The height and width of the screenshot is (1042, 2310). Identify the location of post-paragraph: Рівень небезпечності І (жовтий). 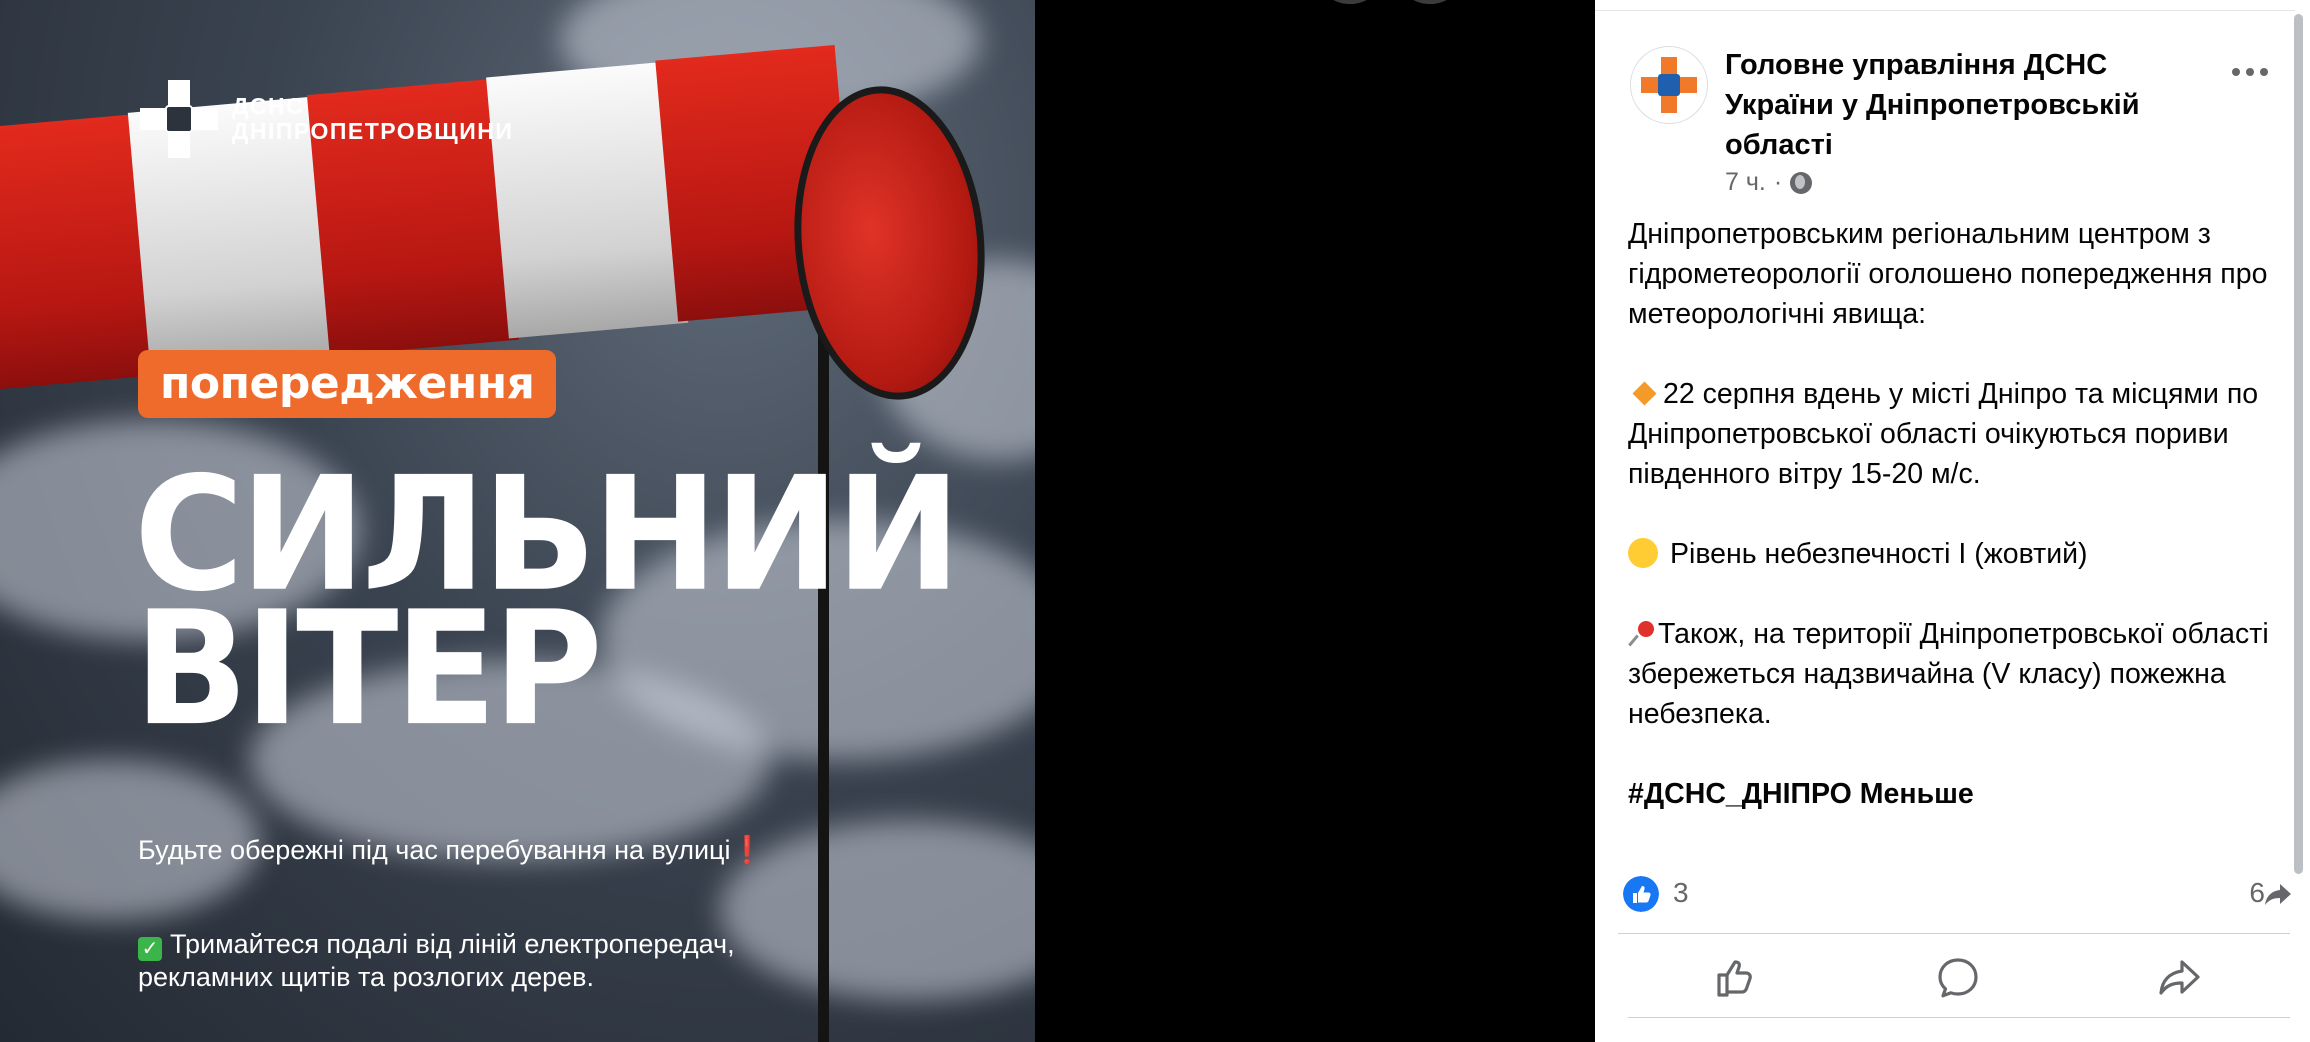
(1958, 554).